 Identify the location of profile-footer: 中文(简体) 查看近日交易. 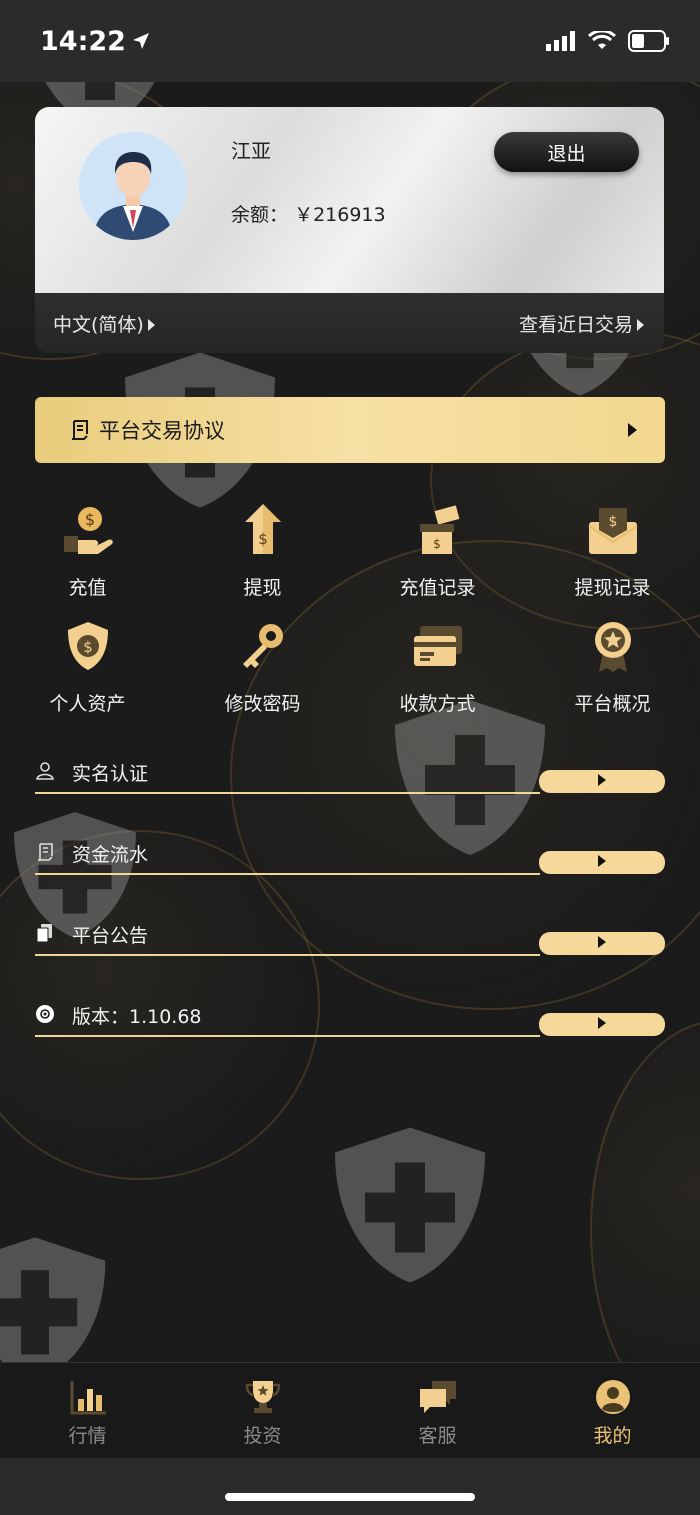
(349, 323).